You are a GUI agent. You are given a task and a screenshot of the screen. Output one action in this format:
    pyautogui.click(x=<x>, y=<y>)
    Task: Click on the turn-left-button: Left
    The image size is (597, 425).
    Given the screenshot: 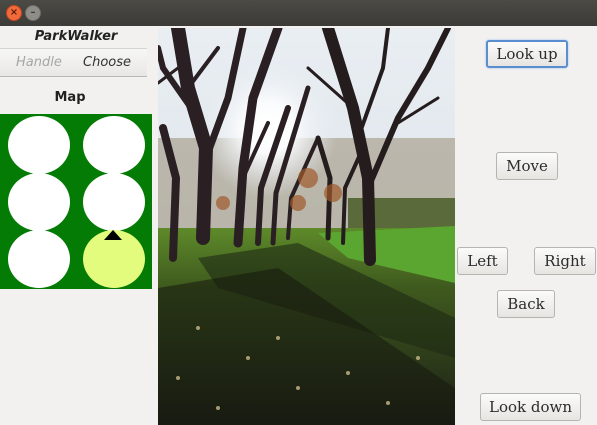 What is the action you would take?
    pyautogui.click(x=482, y=261)
    